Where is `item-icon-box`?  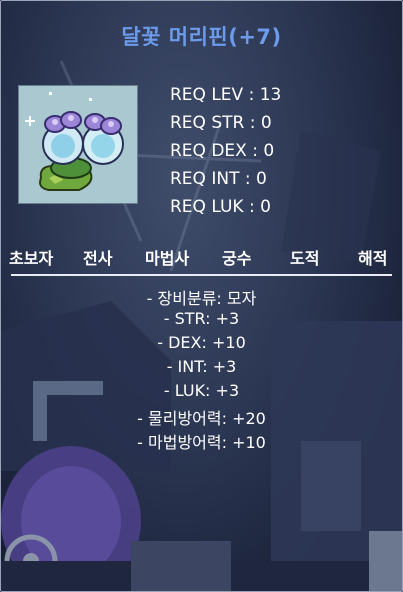
item-icon-box is located at coordinates (78, 144).